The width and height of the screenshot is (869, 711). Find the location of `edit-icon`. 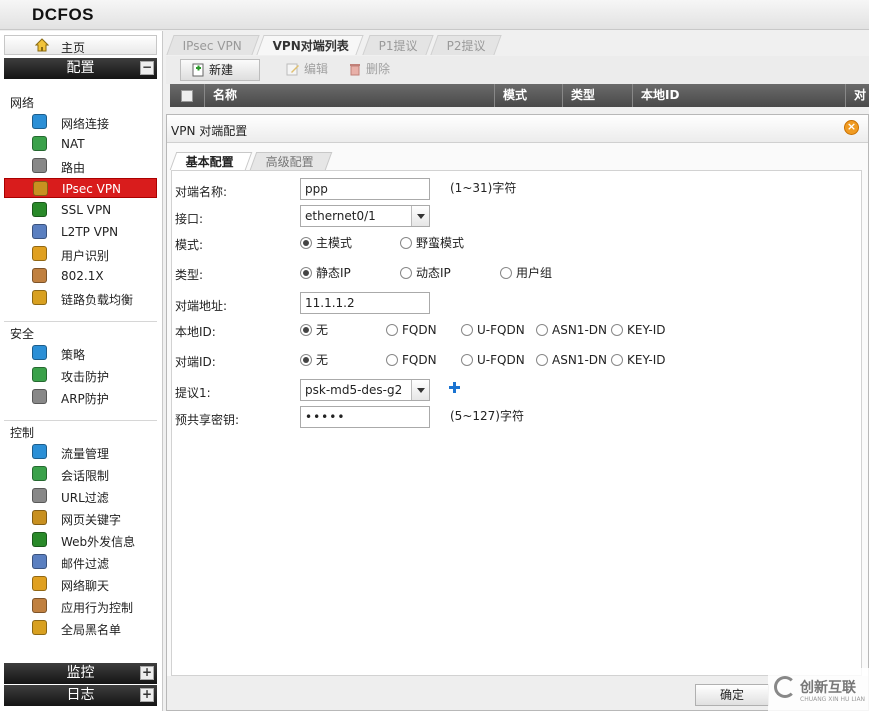

edit-icon is located at coordinates (293, 69).